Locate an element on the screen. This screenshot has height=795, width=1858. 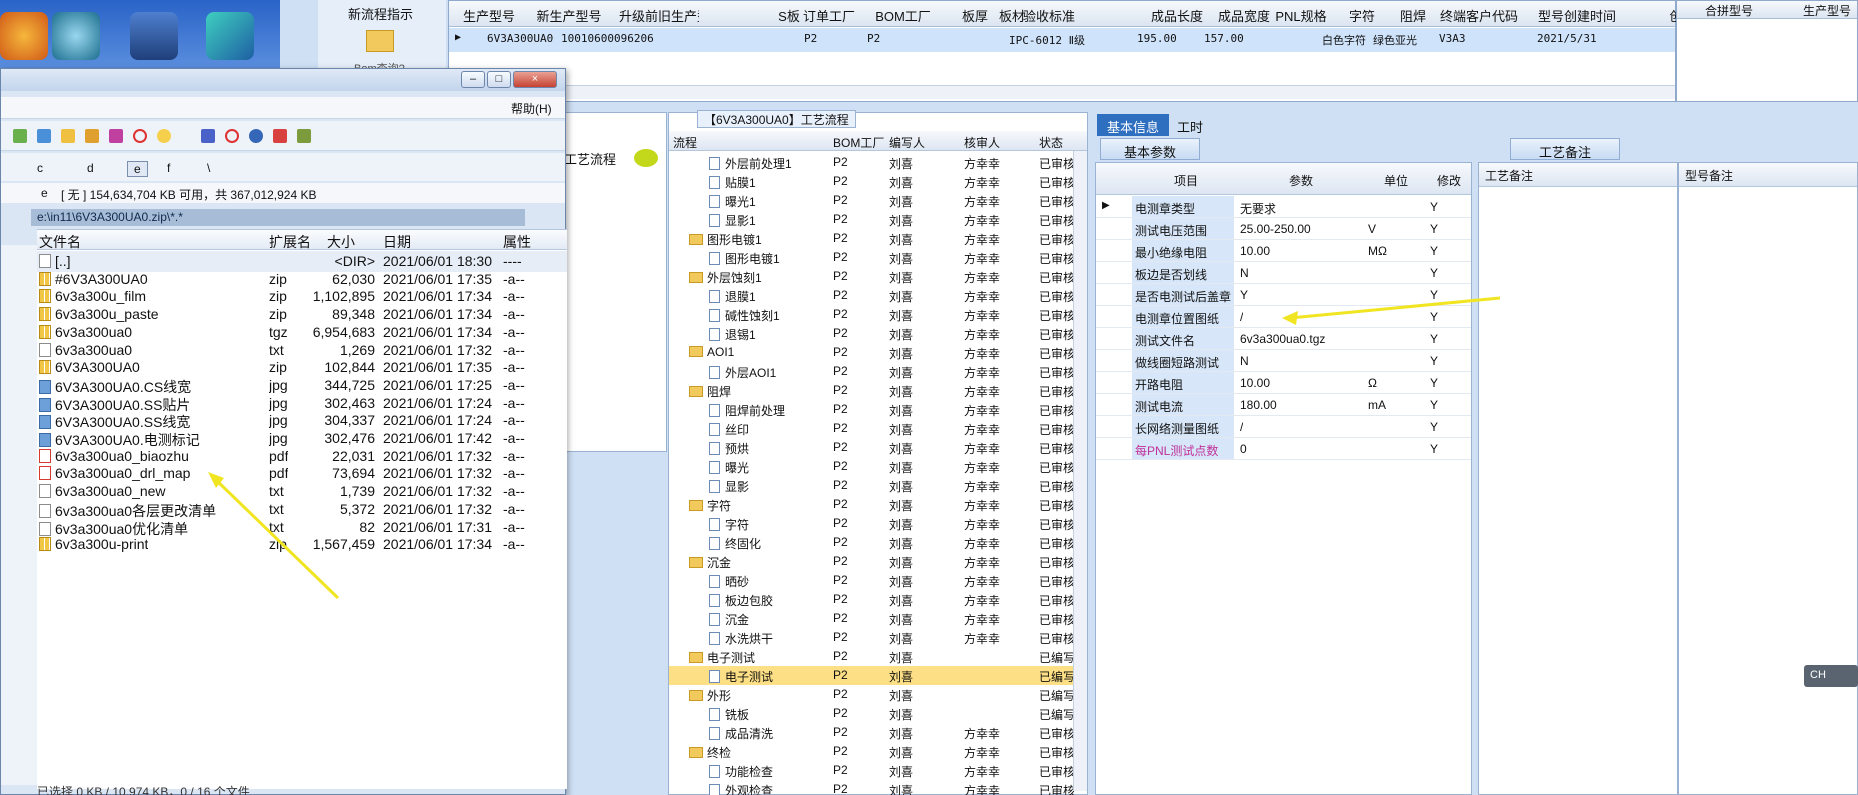
arrow-files is located at coordinates (276, 538).